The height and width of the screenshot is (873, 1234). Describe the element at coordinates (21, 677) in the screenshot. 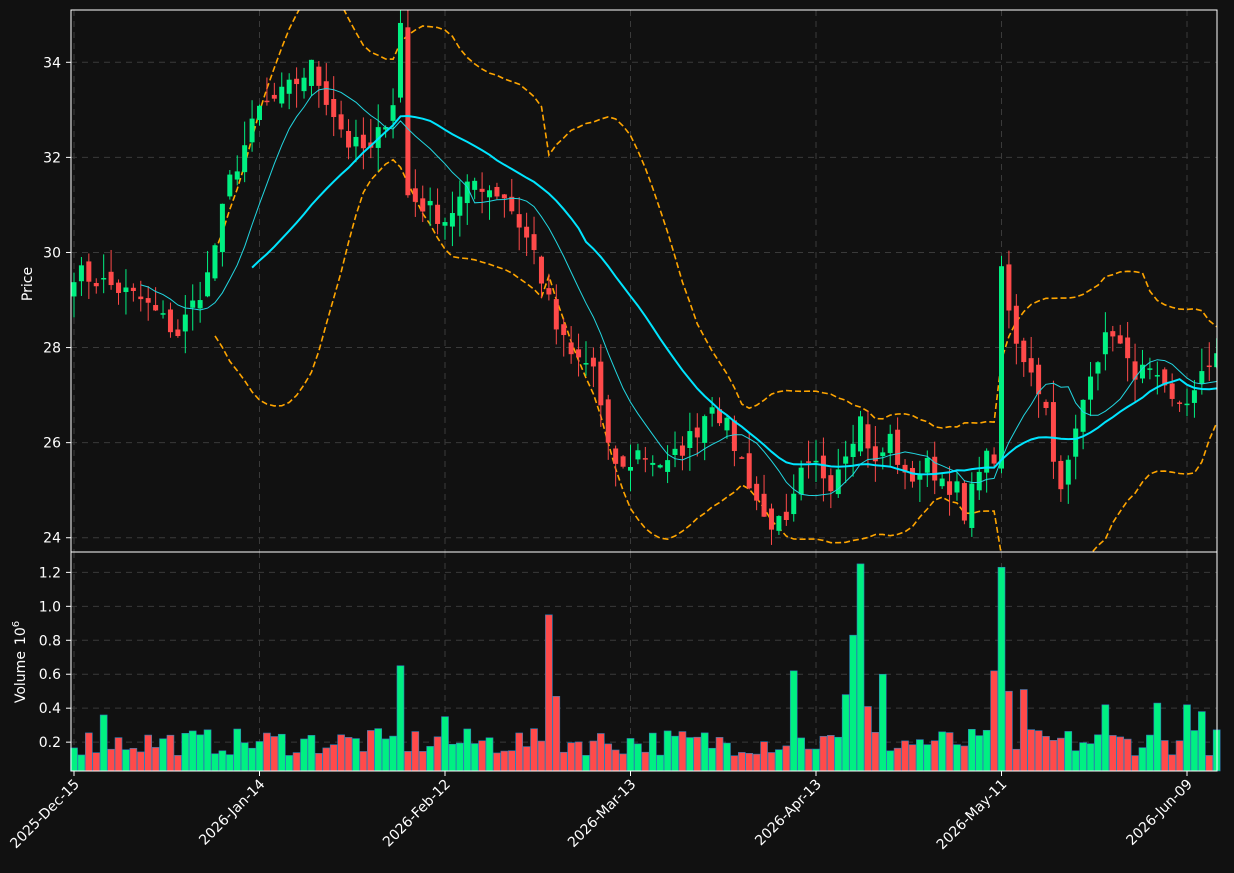

I see `volume-axis-label: Volume` at that location.